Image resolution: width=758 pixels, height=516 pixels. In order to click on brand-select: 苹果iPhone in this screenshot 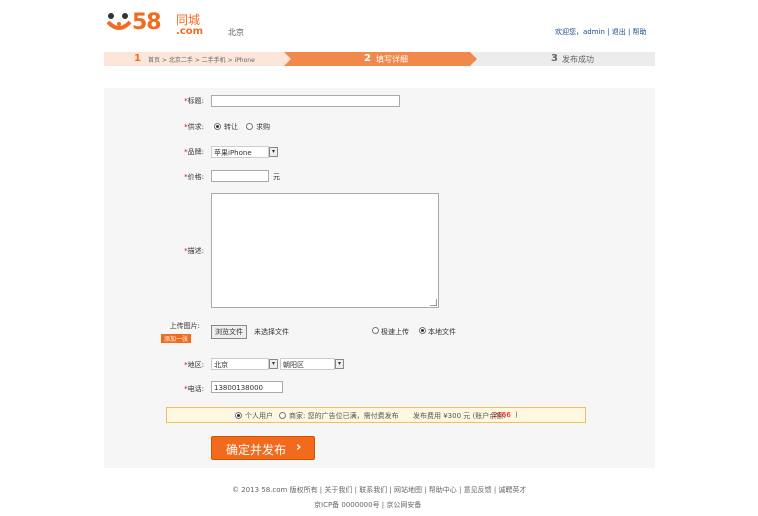, I will do `click(240, 152)`.